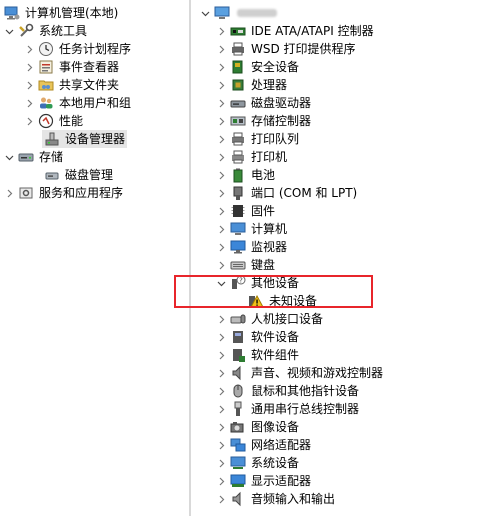 The width and height of the screenshot is (503, 516). What do you see at coordinates (245, 175) in the screenshot?
I see `category-batteries: 电池` at bounding box center [245, 175].